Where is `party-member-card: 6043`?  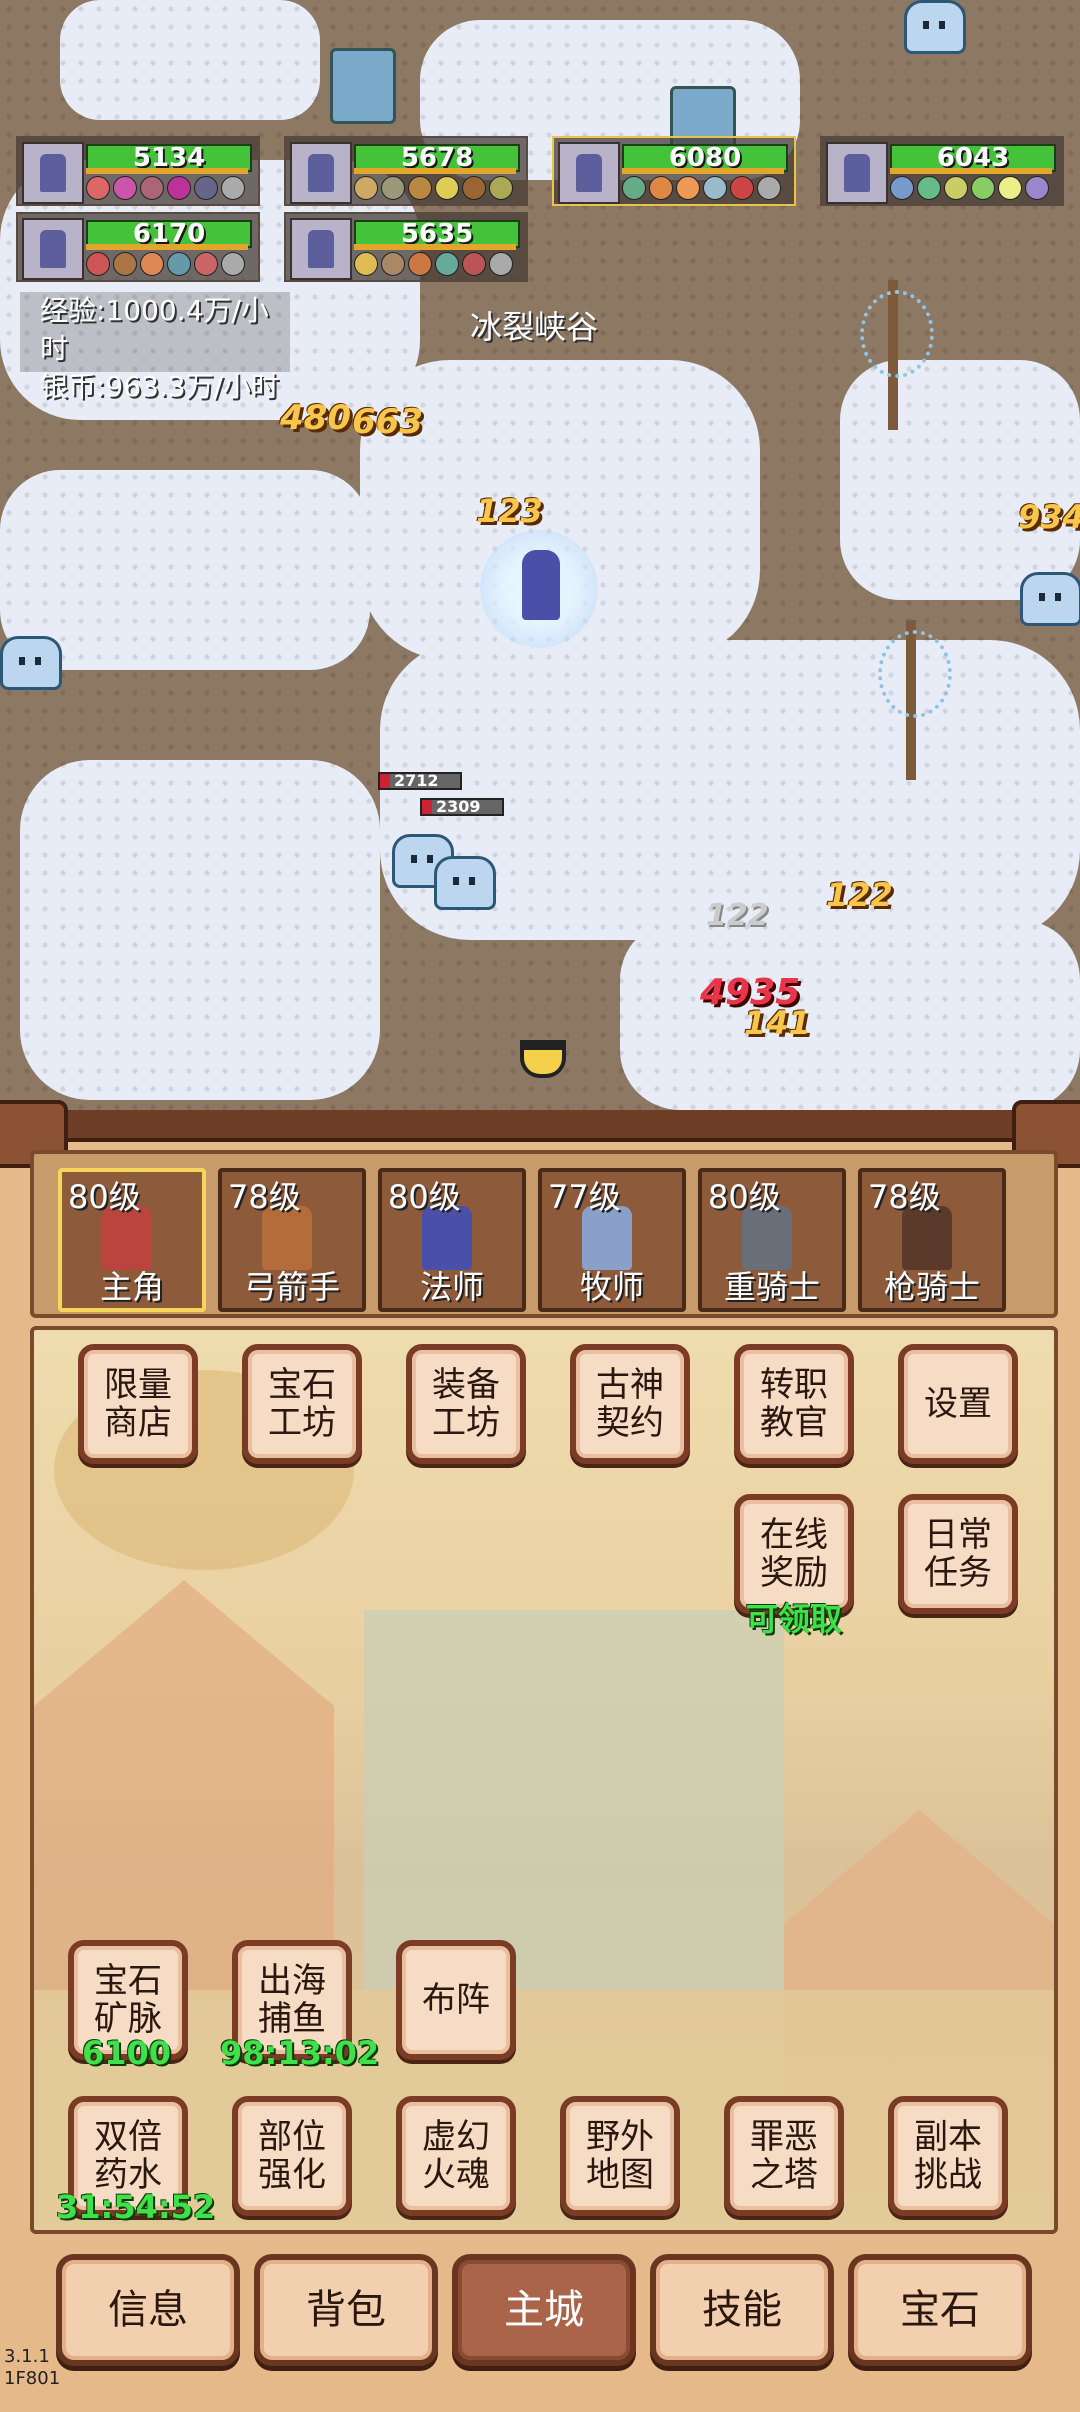 party-member-card: 6043 is located at coordinates (942, 171).